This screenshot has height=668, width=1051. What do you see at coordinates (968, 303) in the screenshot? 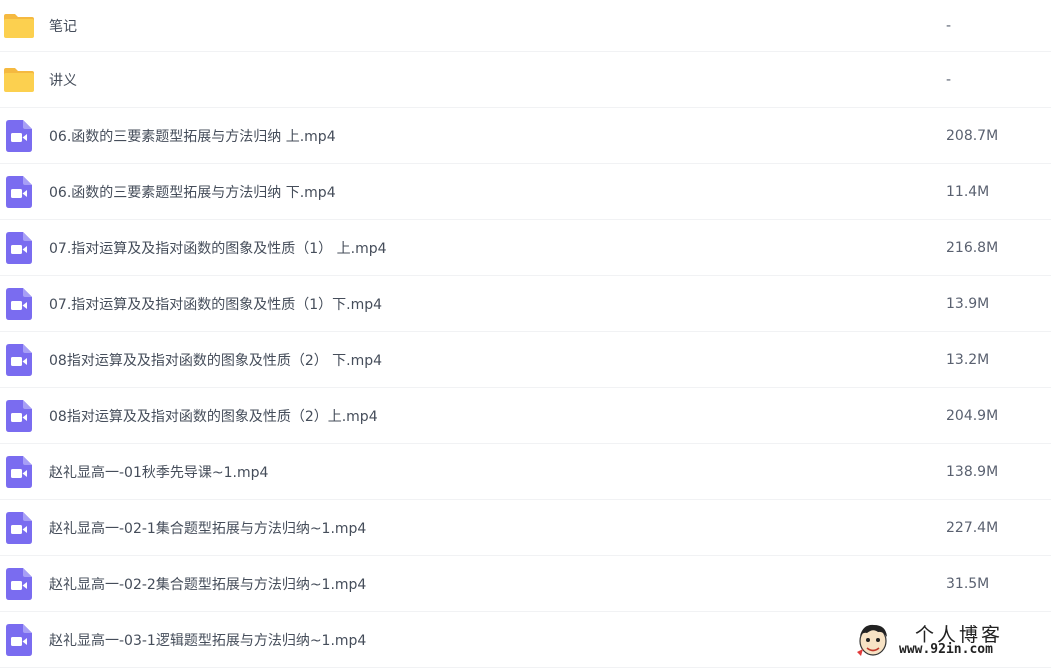
I see `file-size: 13.9M` at bounding box center [968, 303].